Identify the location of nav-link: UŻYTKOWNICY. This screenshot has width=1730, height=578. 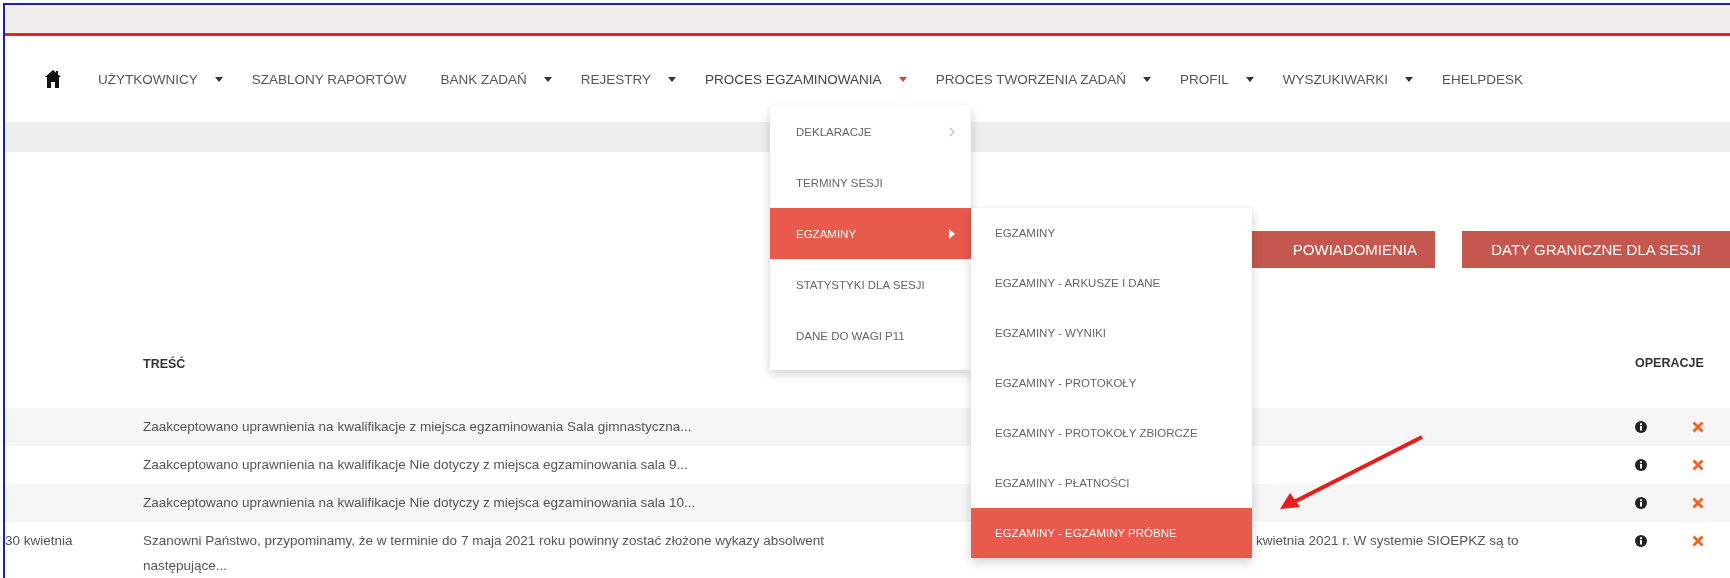
(160, 79).